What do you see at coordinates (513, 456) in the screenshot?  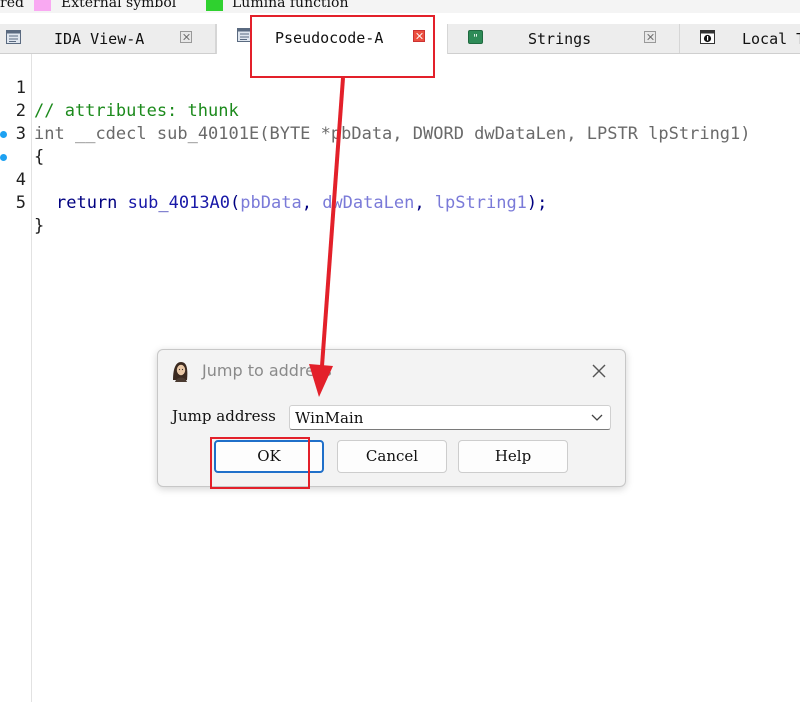 I see `help-button: Help` at bounding box center [513, 456].